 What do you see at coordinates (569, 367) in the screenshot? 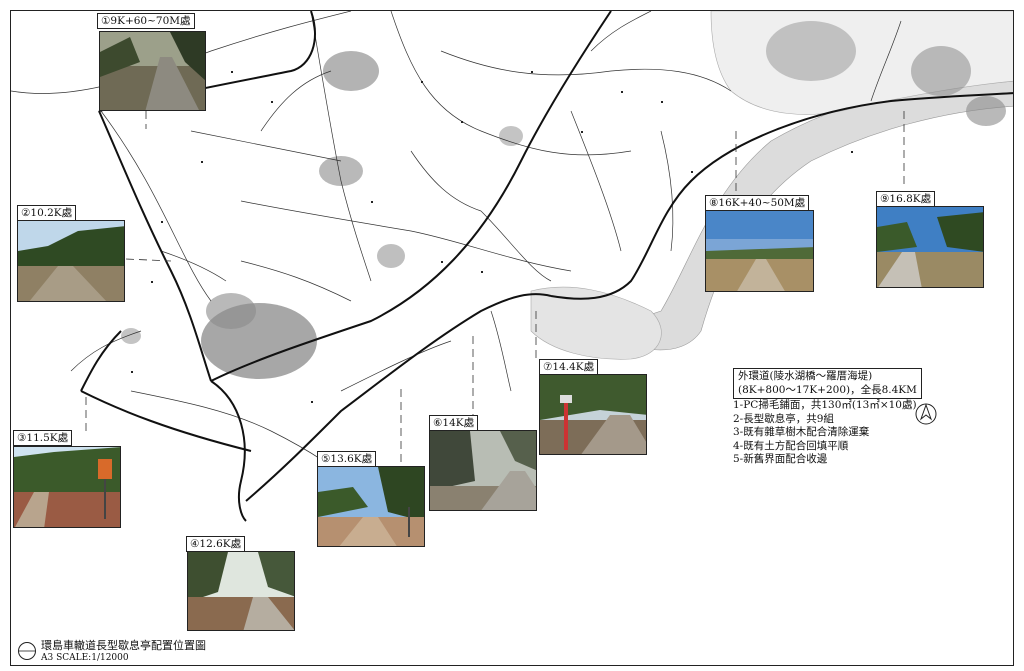
I see `photo-label-7: ⑦14.4K處` at bounding box center [569, 367].